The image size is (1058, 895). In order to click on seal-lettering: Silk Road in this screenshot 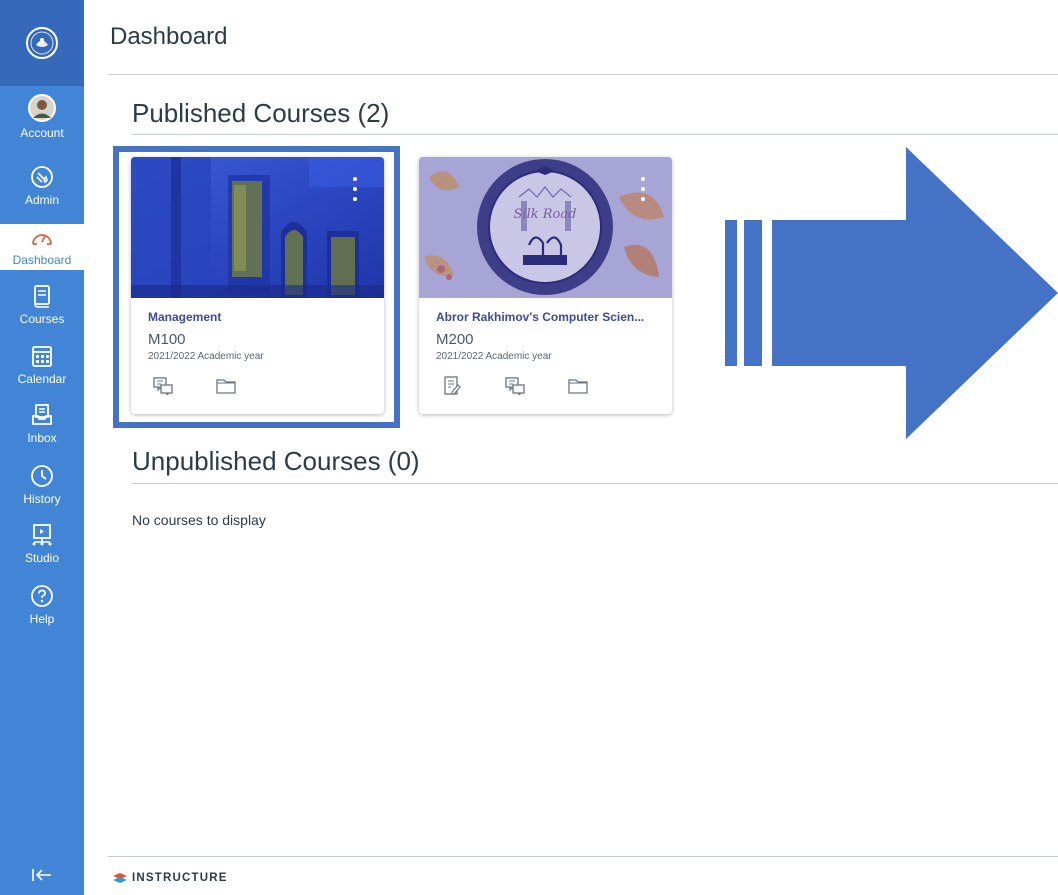, I will do `click(545, 214)`.